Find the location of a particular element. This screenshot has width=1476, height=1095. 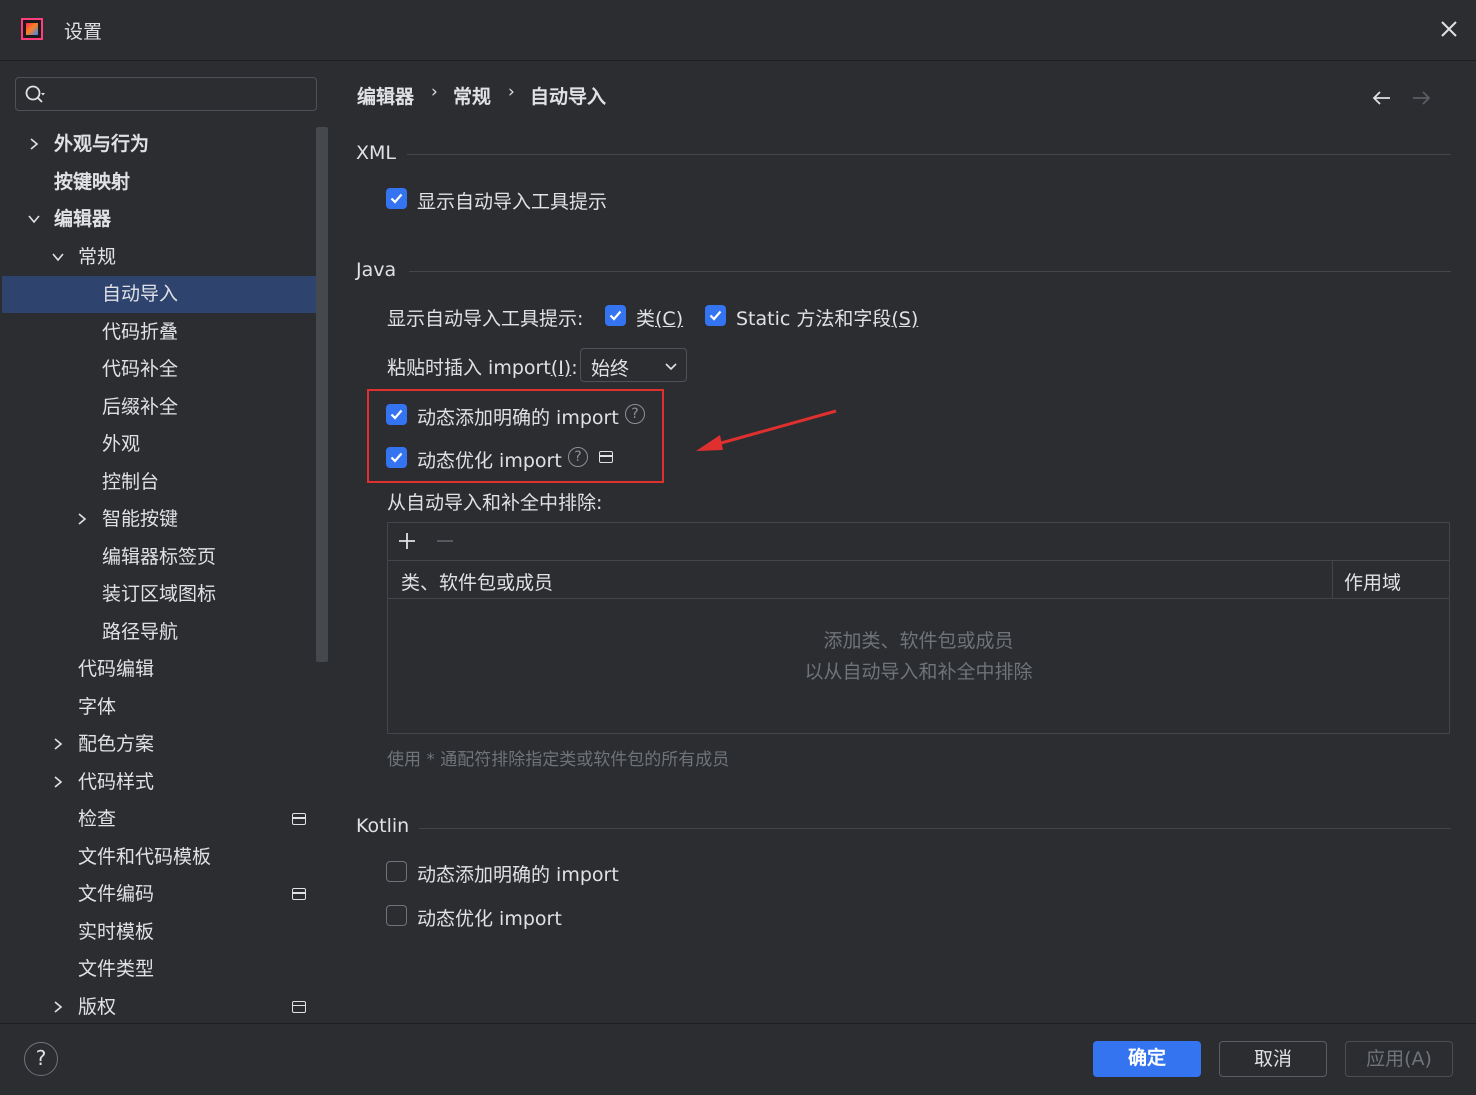

sidebar-item: 外观 is located at coordinates (158, 444).